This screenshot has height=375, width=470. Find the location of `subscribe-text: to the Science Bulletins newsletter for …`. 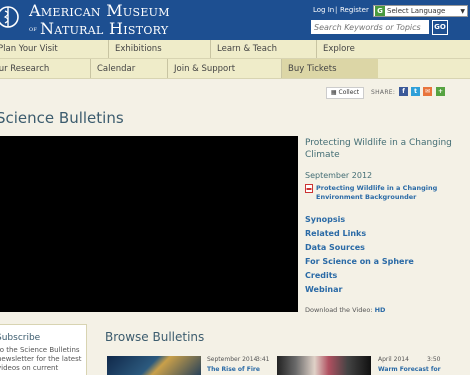

subscribe-text: to the Science Bulletins newsletter for … is located at coordinates (41, 359).